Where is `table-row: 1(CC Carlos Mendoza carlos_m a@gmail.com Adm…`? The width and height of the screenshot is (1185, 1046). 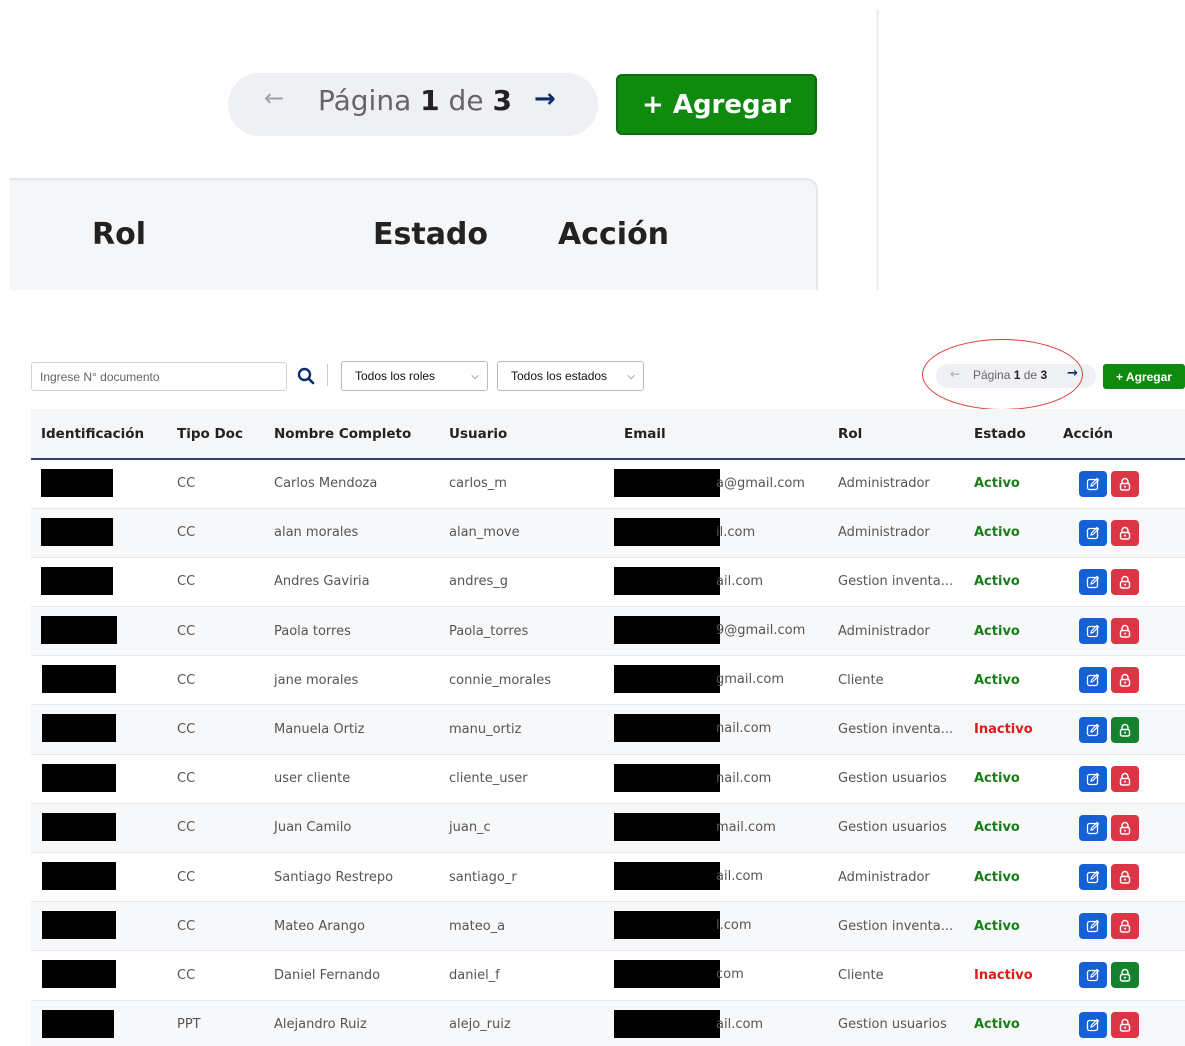 table-row: 1(CC Carlos Mendoza carlos_m a@gmail.com Adm… is located at coordinates (608, 484).